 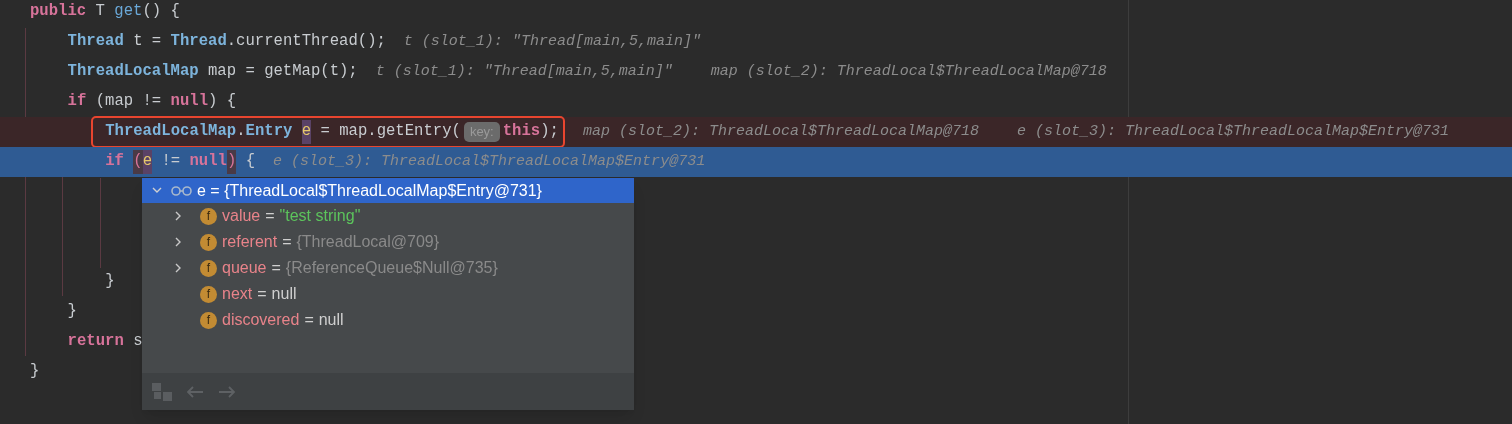 I want to click on tree-field-row: f queue = {ReferenceQueue$Null@735}, so click(x=388, y=268).